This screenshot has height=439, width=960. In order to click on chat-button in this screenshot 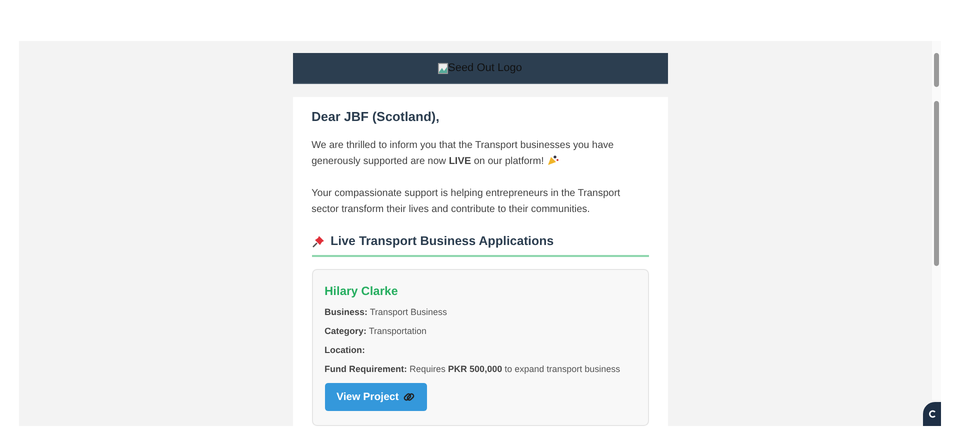, I will do `click(932, 414)`.